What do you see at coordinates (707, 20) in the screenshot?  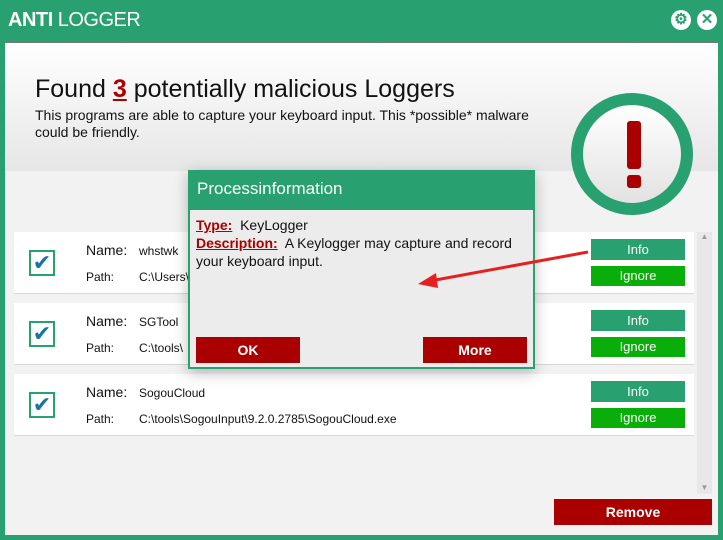 I see `close-icon: ✕` at bounding box center [707, 20].